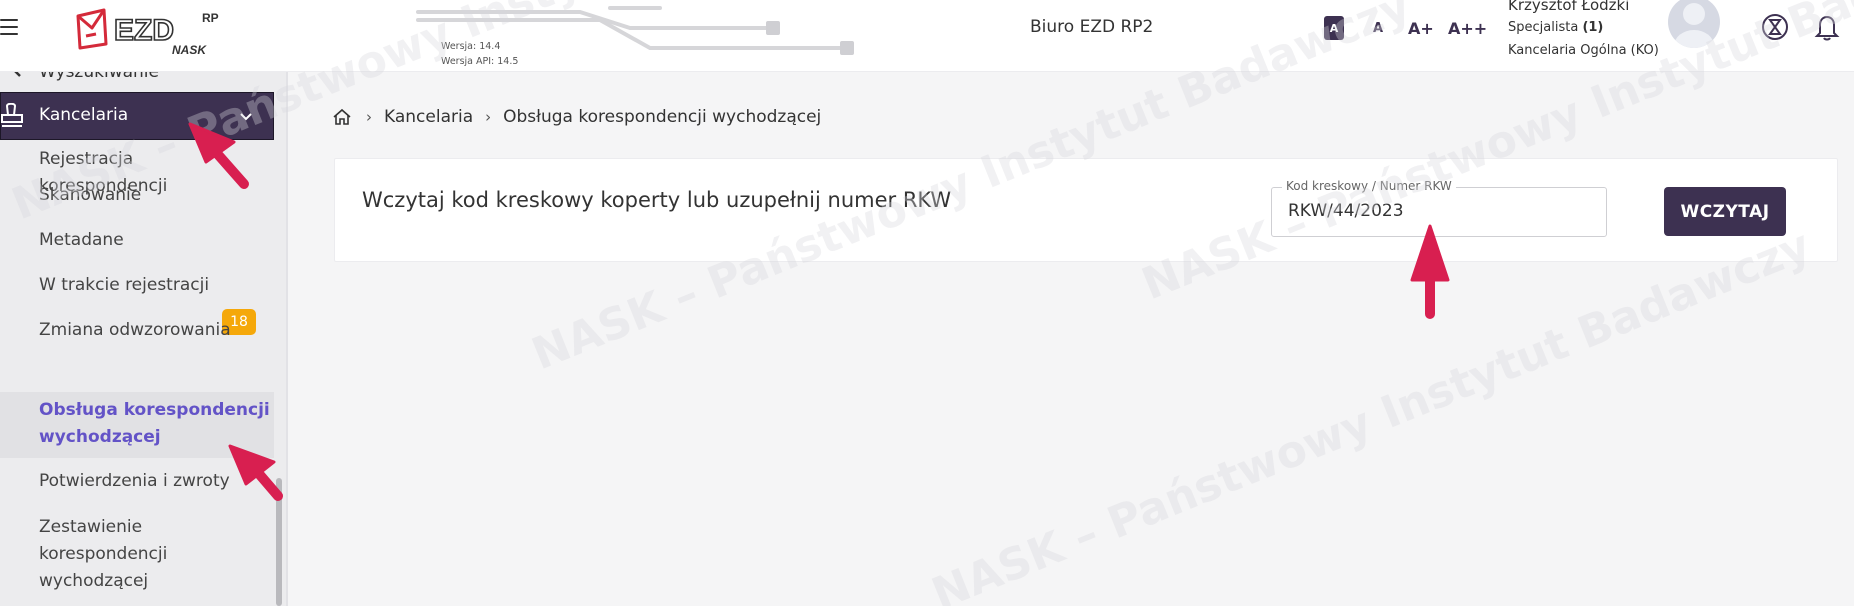  I want to click on sidebar-item-w-trakcie-rejestracji: W trakcie rejestracji, so click(124, 285).